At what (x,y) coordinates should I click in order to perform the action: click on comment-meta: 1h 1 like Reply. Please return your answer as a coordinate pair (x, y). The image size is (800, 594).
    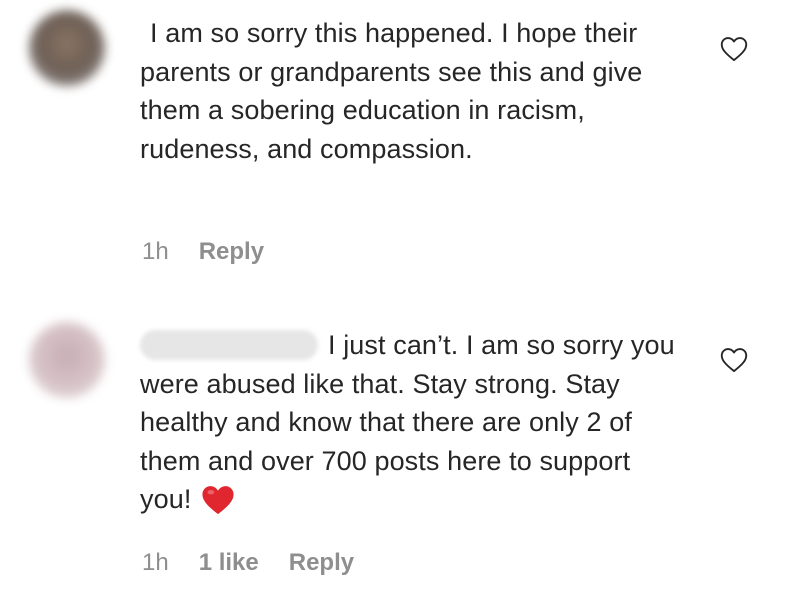
    Looking at the image, I should click on (248, 563).